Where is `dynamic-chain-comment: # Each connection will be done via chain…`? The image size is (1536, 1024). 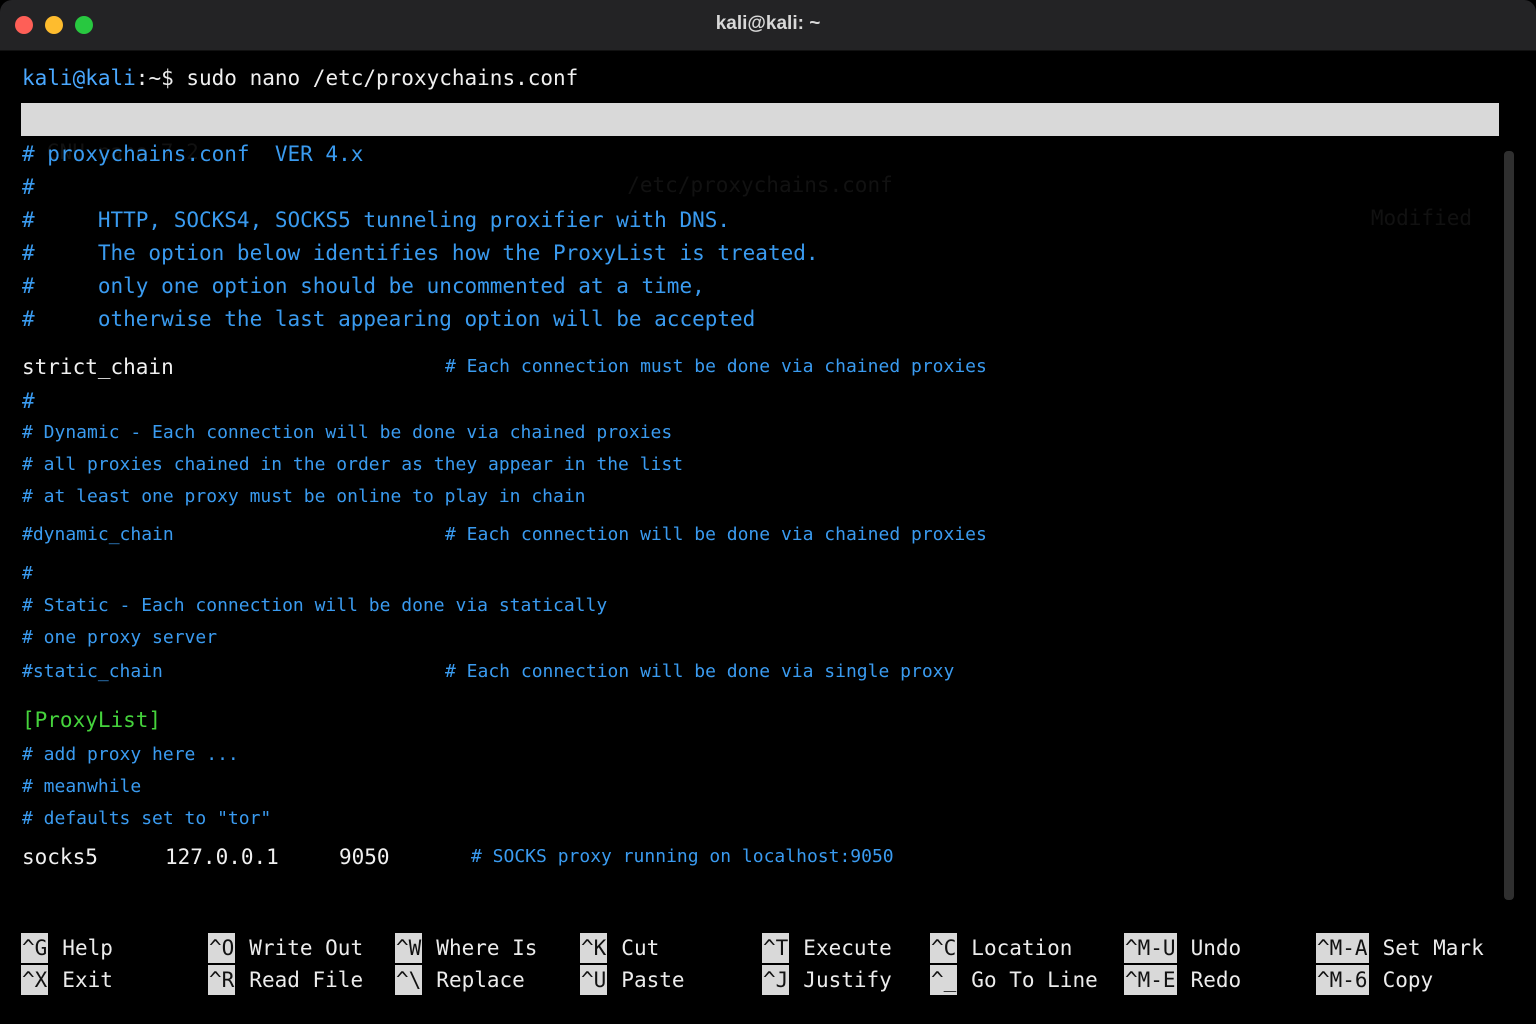
dynamic-chain-comment: # Each connection will be done via chain… is located at coordinates (716, 534).